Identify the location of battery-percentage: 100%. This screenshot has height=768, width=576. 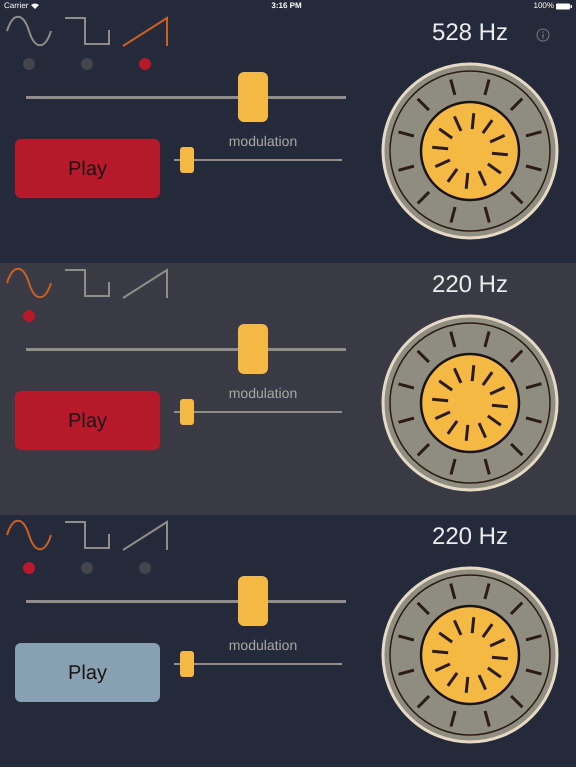
(544, 6).